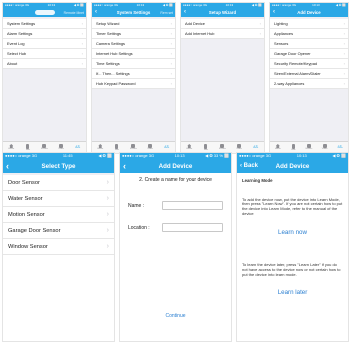 Image resolution: width=351 pixels, height=344 pixels. I want to click on menu-item: System Settings ›, so click(44, 24).